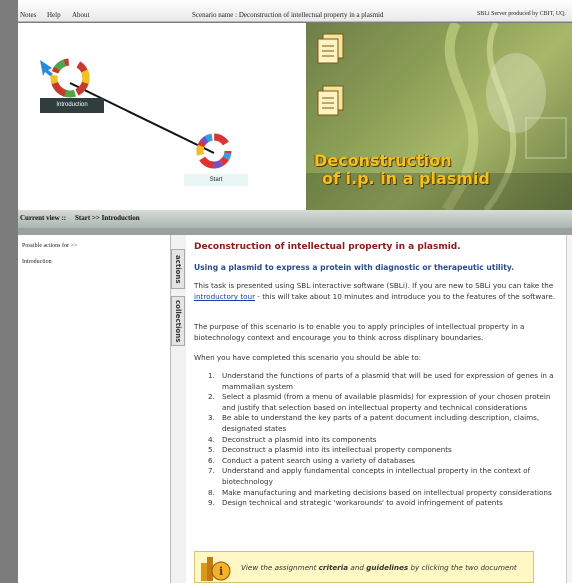 The width and height of the screenshot is (572, 583). I want to click on banner-title-line2: of i.p. in a plasmid, so click(406, 178).